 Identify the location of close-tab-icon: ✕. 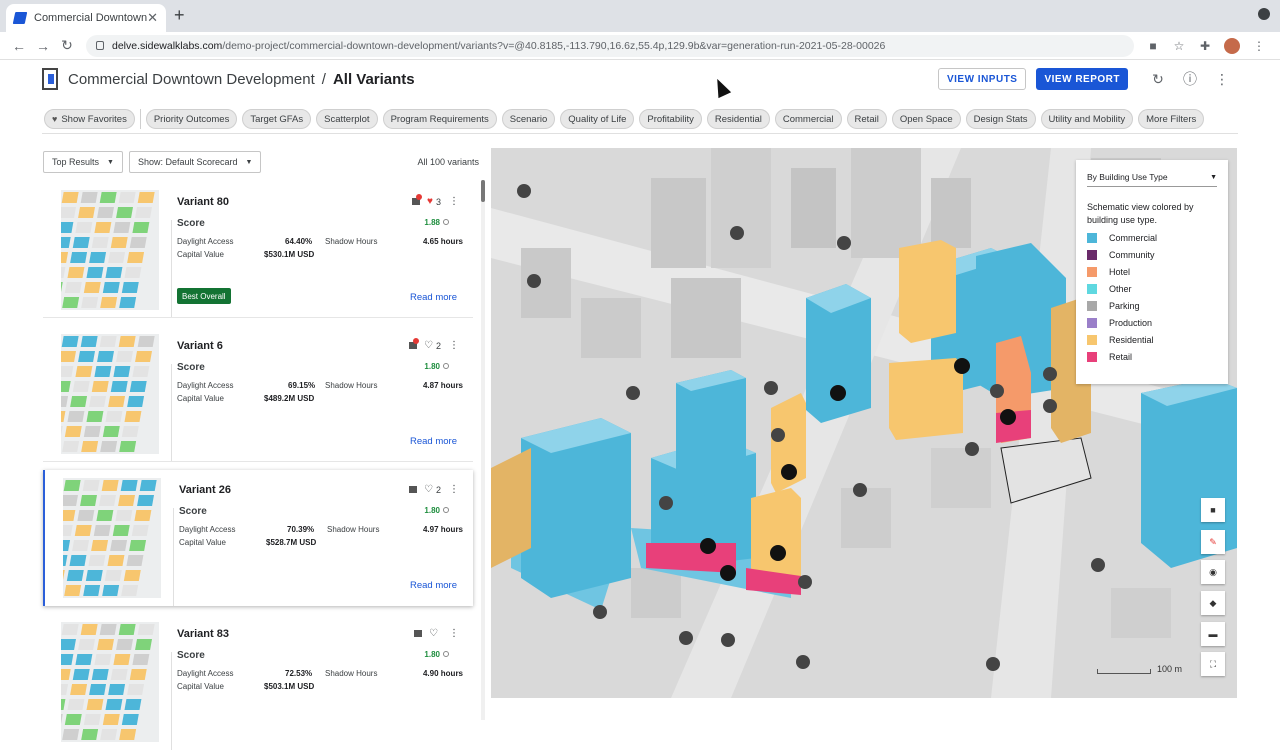
(152, 18).